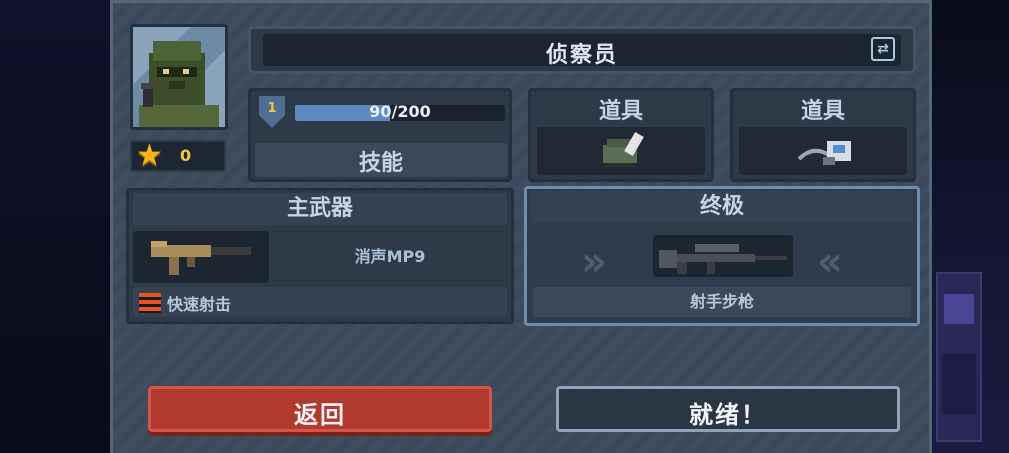 This screenshot has height=453, width=1009. I want to click on title-inner: 侦察员 ⇄, so click(582, 51).